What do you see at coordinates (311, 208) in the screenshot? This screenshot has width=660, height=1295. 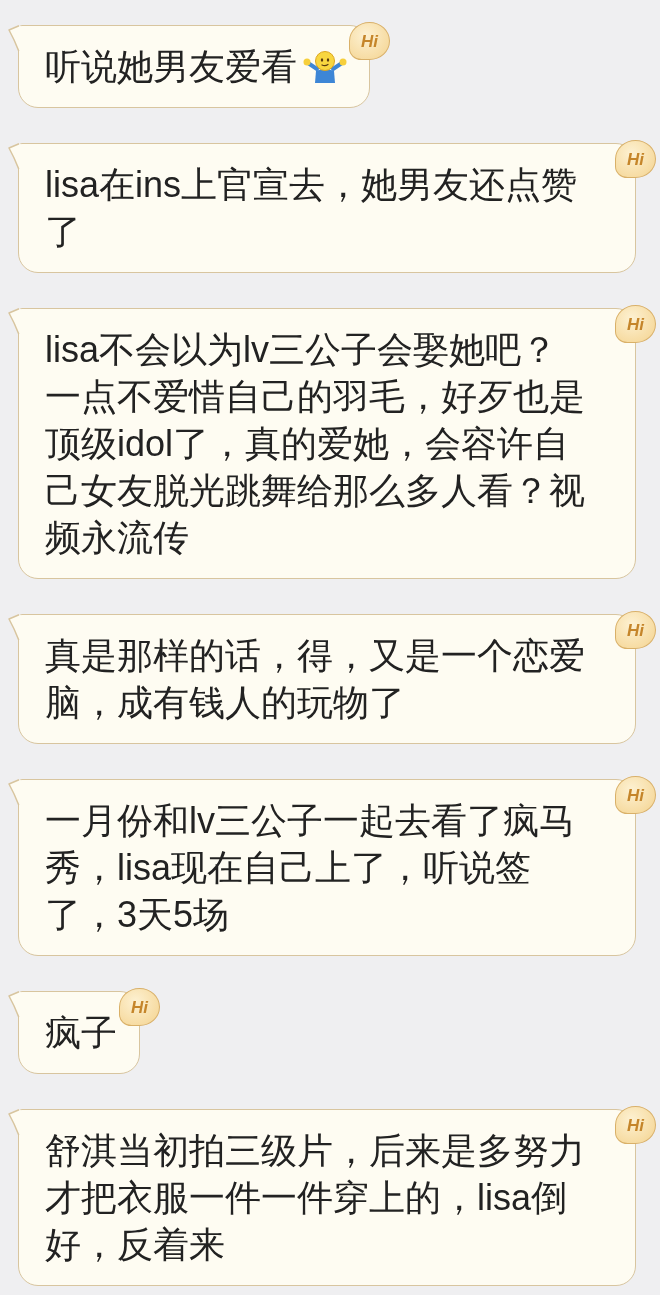 I see `message-text: lisa在ins上官宣去，她男友还点赞 了` at bounding box center [311, 208].